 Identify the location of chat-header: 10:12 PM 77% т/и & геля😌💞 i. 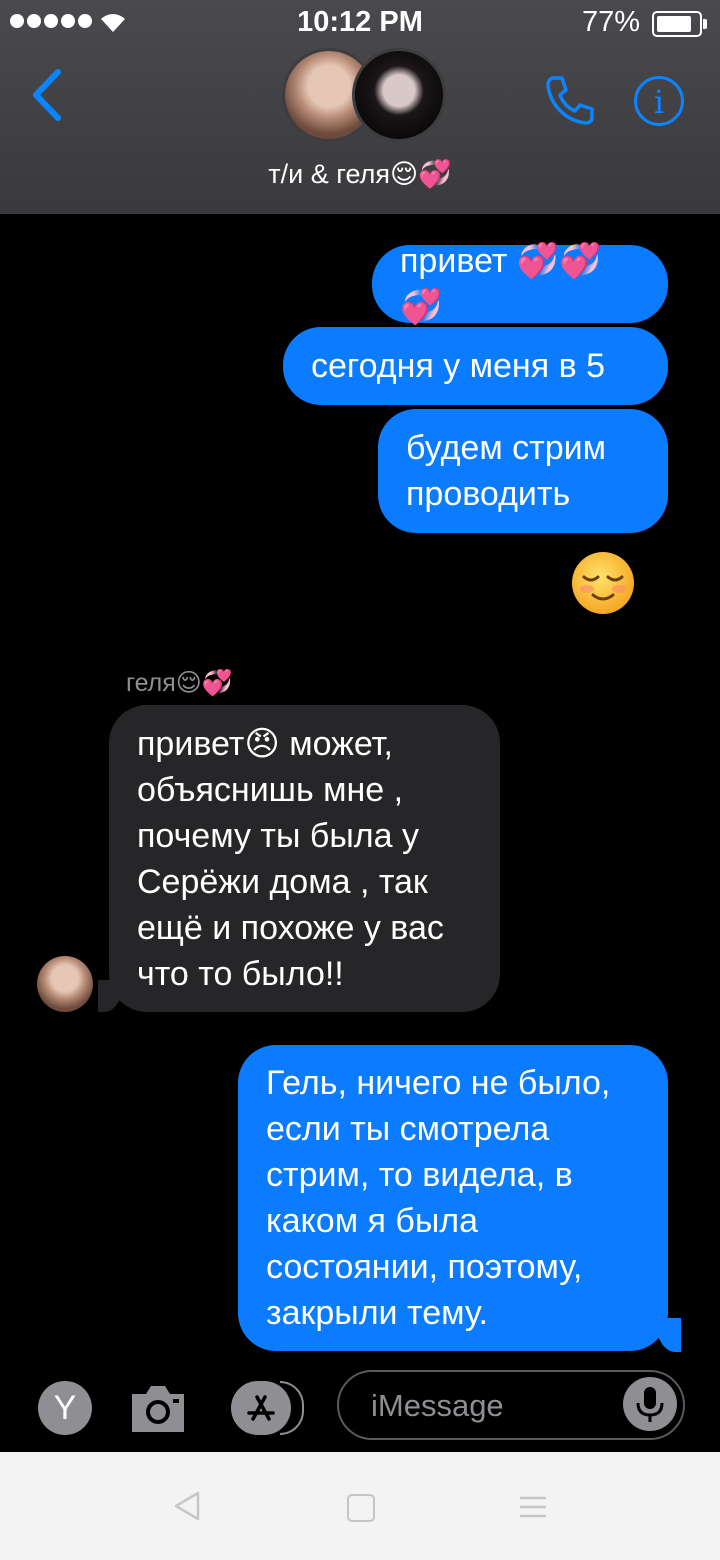
(360, 107).